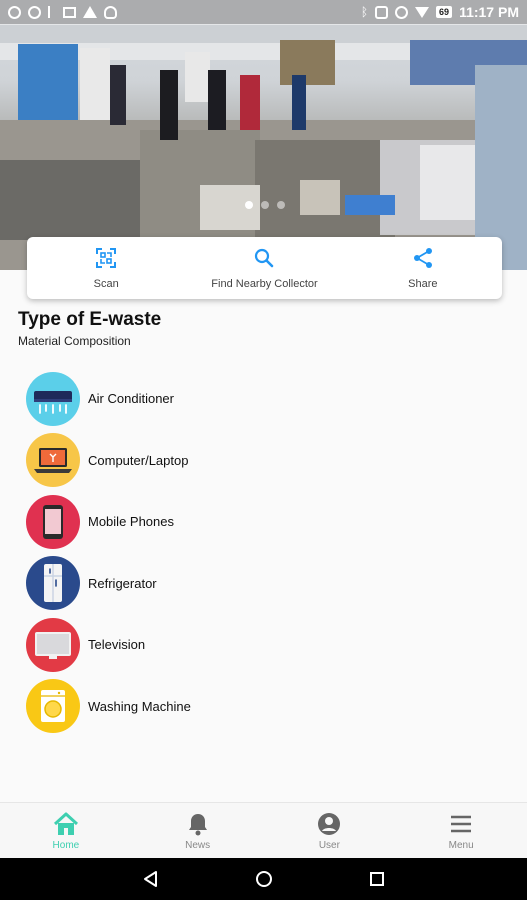 The width and height of the screenshot is (527, 900). I want to click on laptop-icon, so click(53, 460).